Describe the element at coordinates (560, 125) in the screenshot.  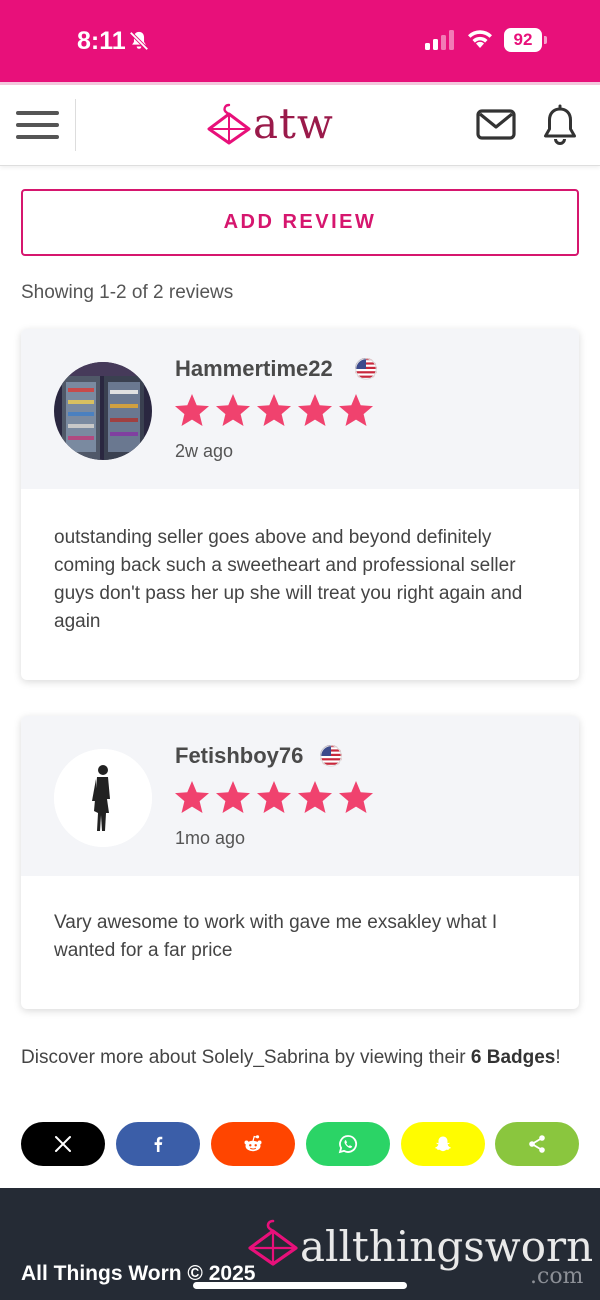
I see `bell-icon` at that location.